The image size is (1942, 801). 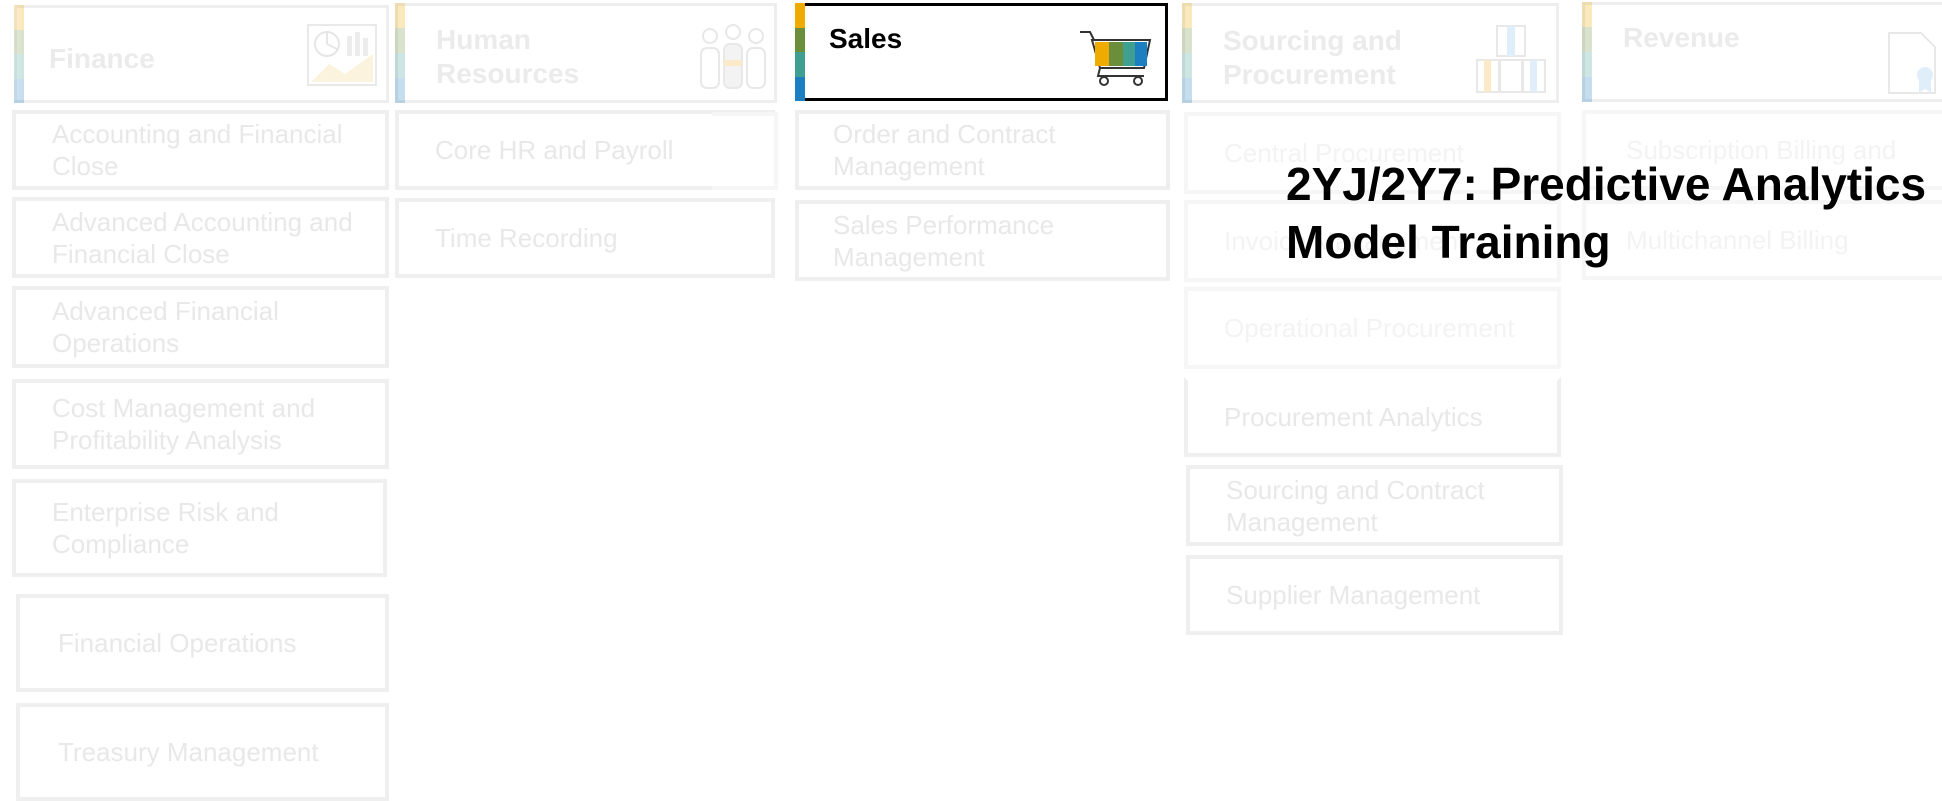 I want to click on document-ribbon-icon, so click(x=1912, y=63).